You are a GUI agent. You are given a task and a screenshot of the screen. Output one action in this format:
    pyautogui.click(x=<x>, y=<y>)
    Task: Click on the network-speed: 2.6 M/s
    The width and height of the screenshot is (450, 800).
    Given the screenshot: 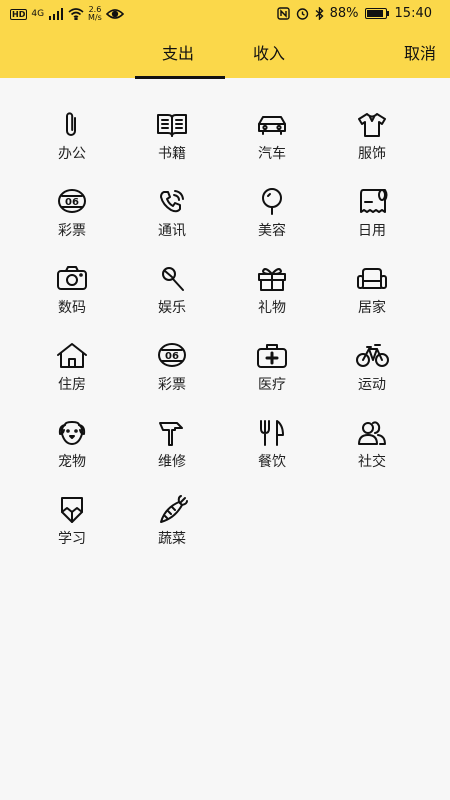 What is the action you would take?
    pyautogui.click(x=95, y=14)
    